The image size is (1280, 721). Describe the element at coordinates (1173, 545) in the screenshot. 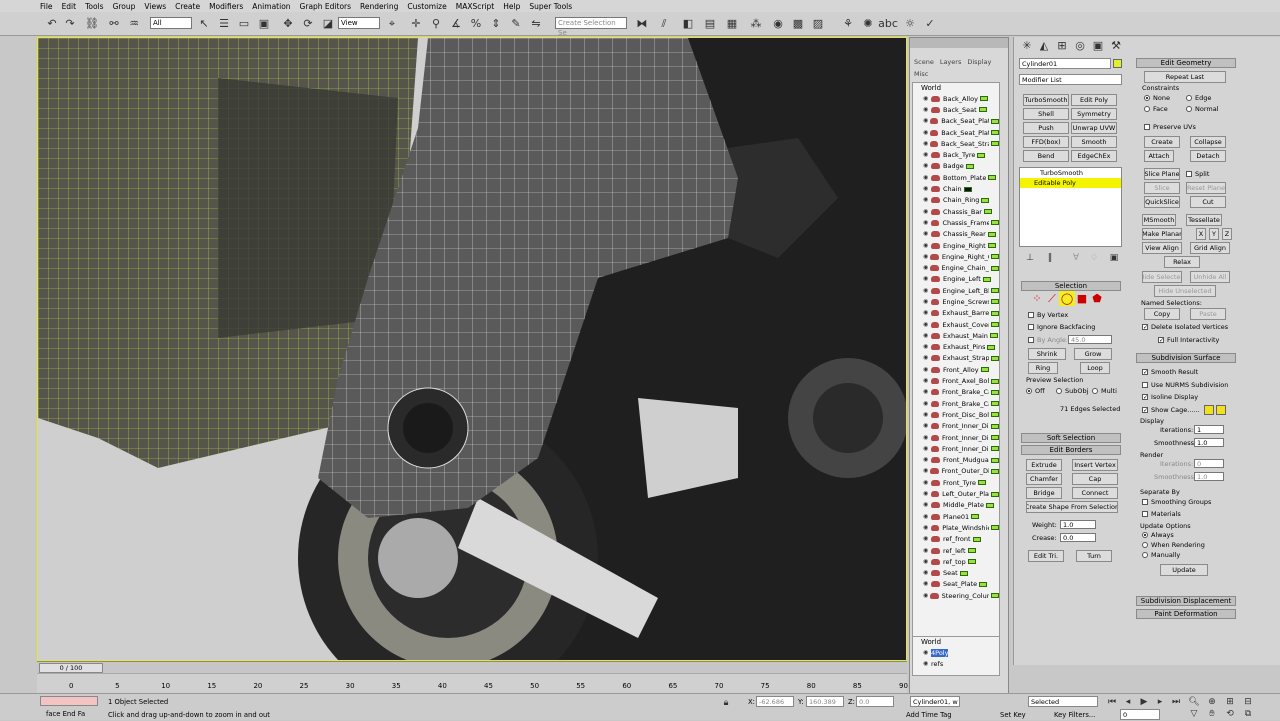

I see `update-when-rendering-radio: When Rendering` at that location.